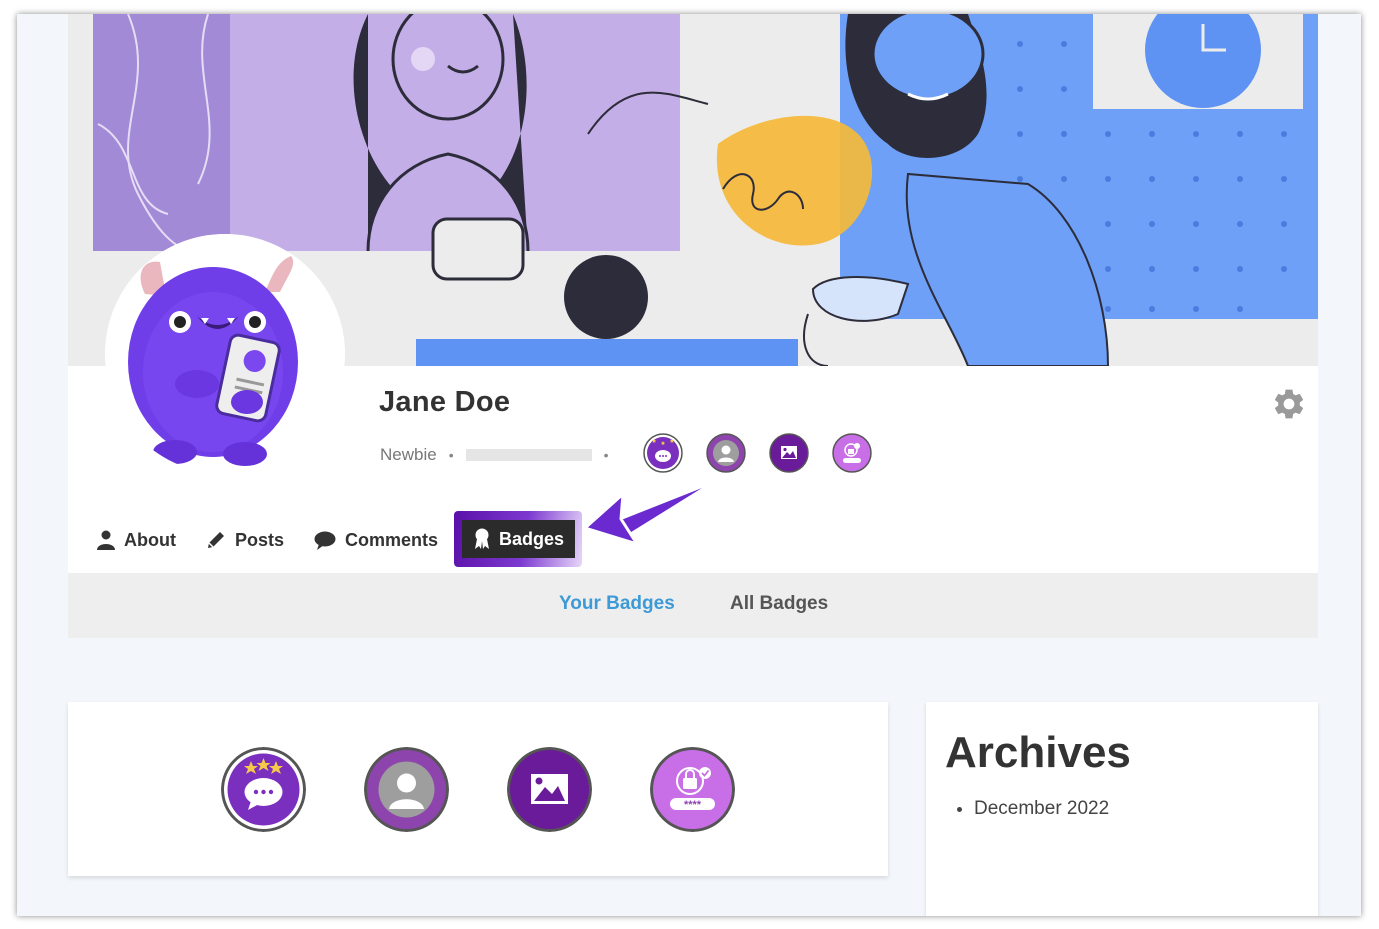 The image size is (1379, 929). I want to click on tab-posts: Posts, so click(245, 540).